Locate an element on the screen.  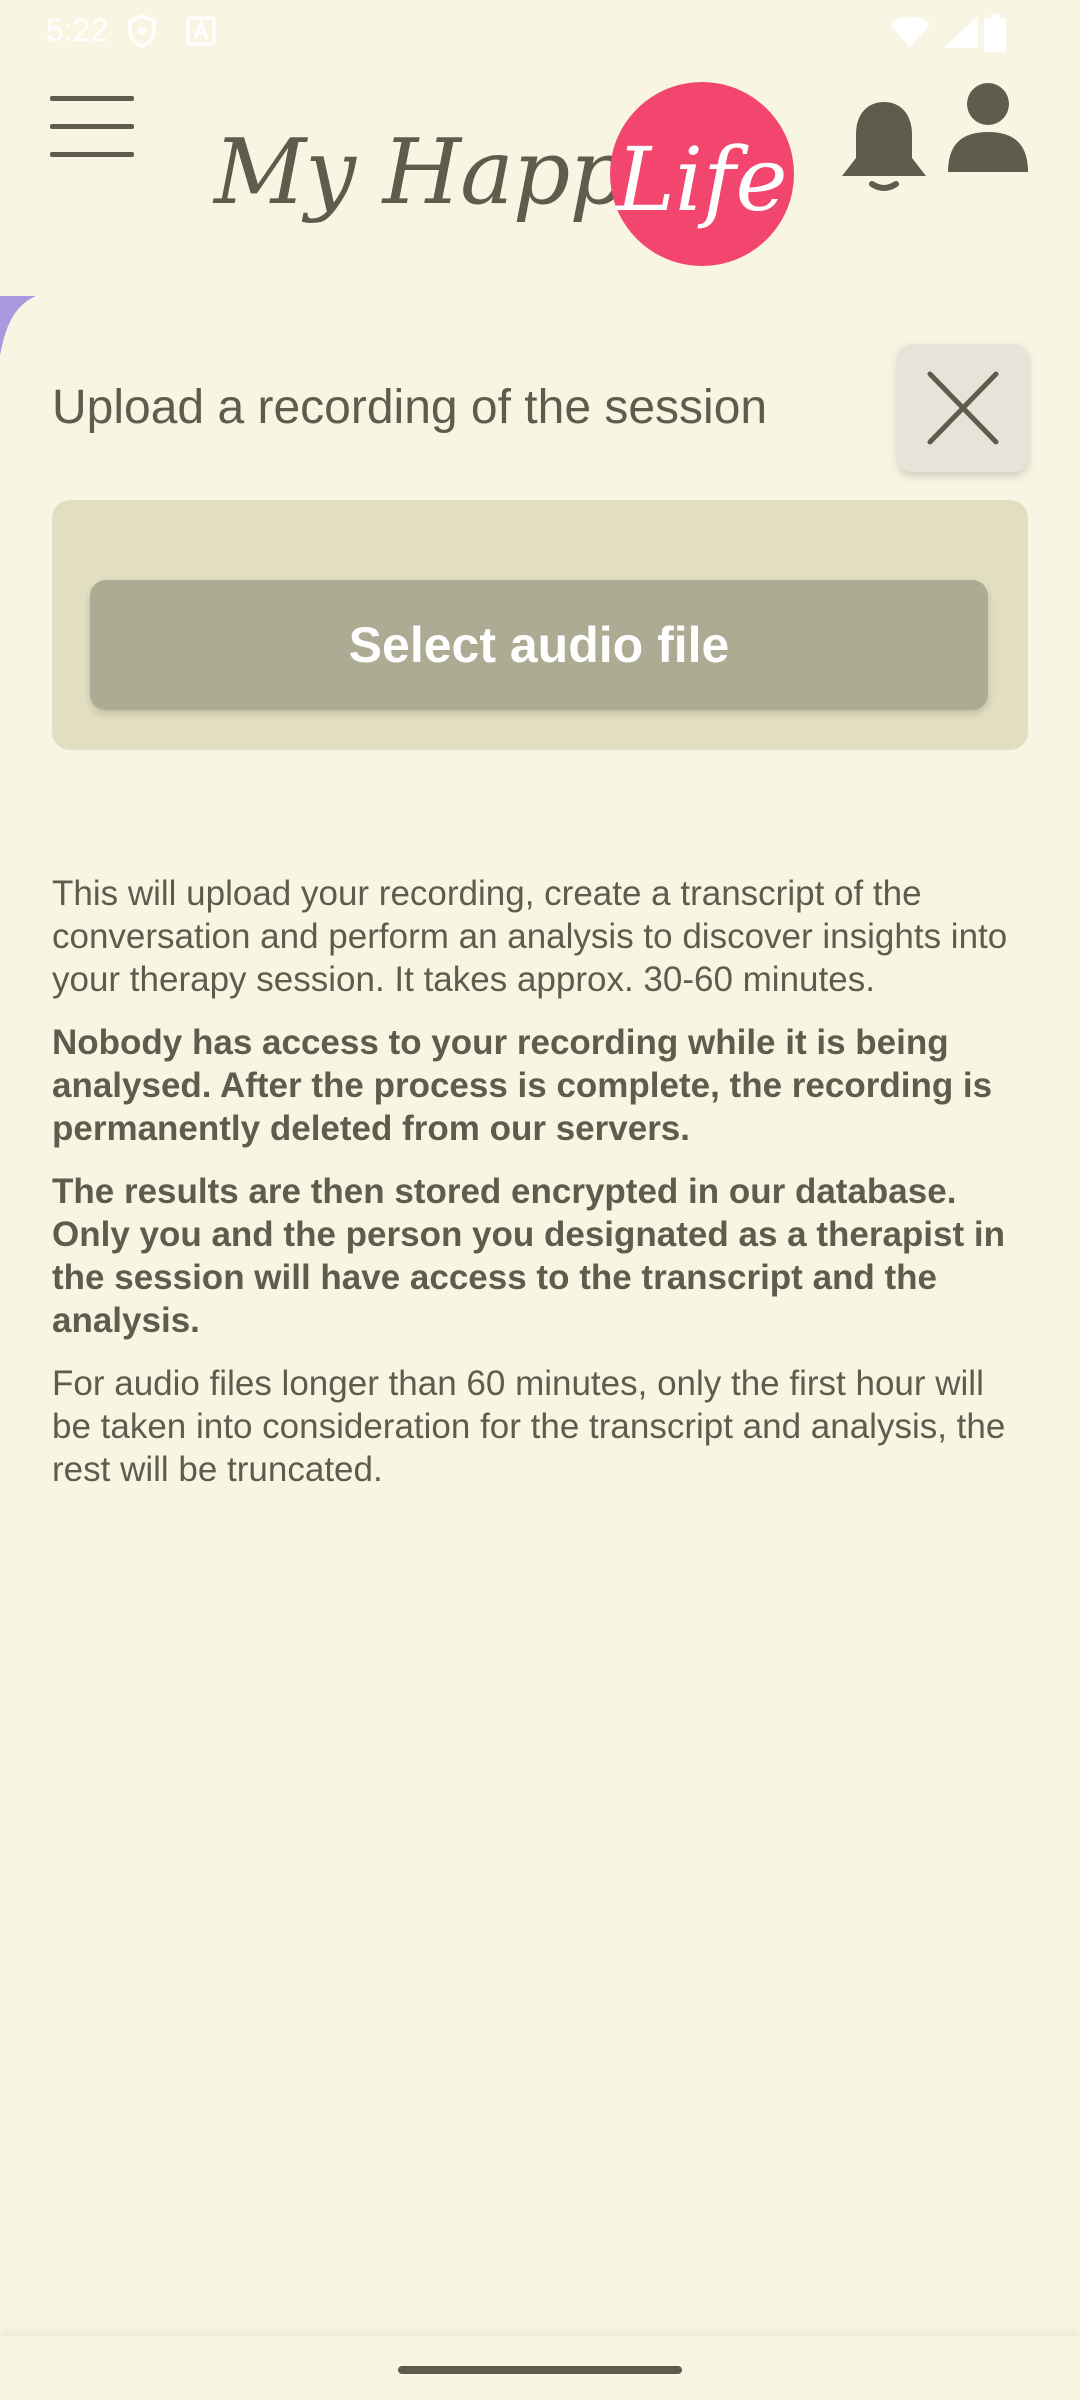
logo-badge: Life is located at coordinates (702, 174).